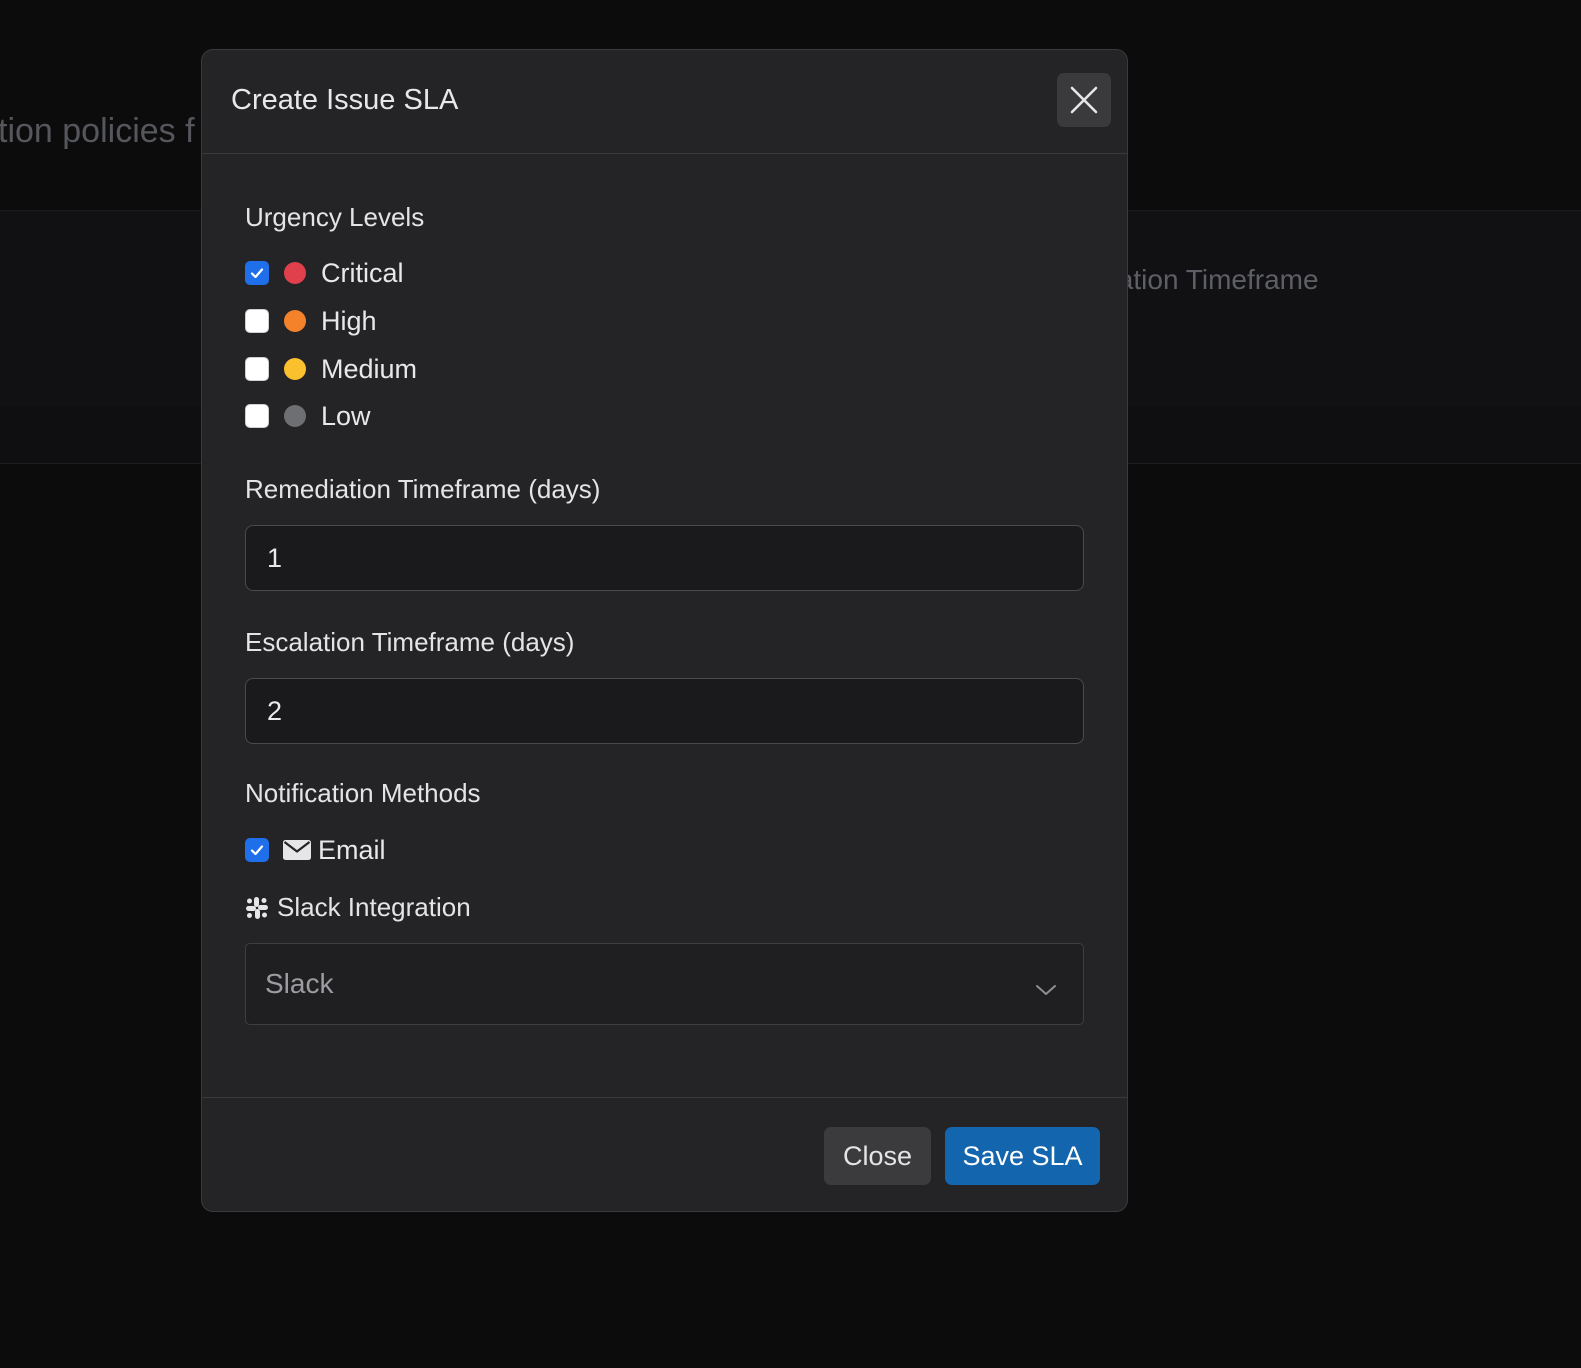 The image size is (1581, 1368). Describe the element at coordinates (308, 416) in the screenshot. I see `urgency-option-low: Low` at that location.